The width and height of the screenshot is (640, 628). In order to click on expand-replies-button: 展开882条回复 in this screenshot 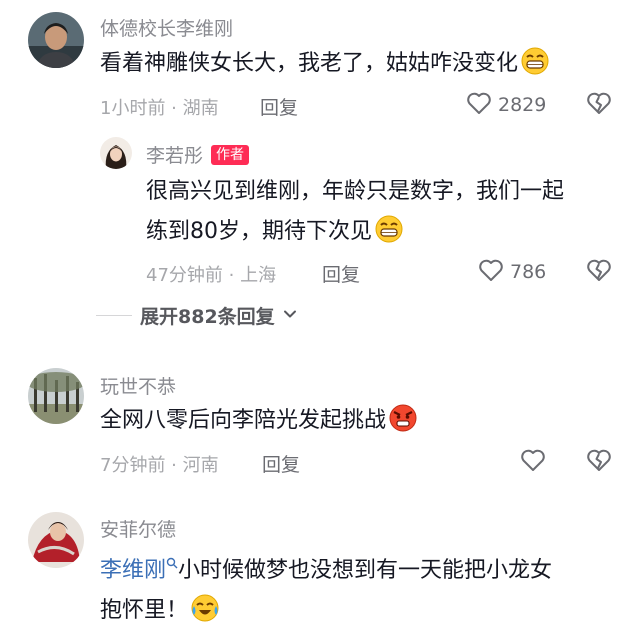, I will do `click(196, 315)`.